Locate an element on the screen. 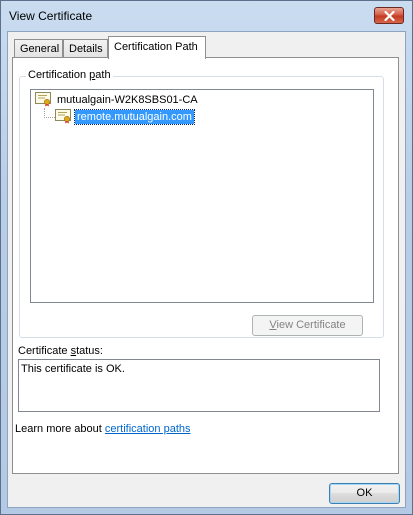  tab-general: General is located at coordinates (38, 48).